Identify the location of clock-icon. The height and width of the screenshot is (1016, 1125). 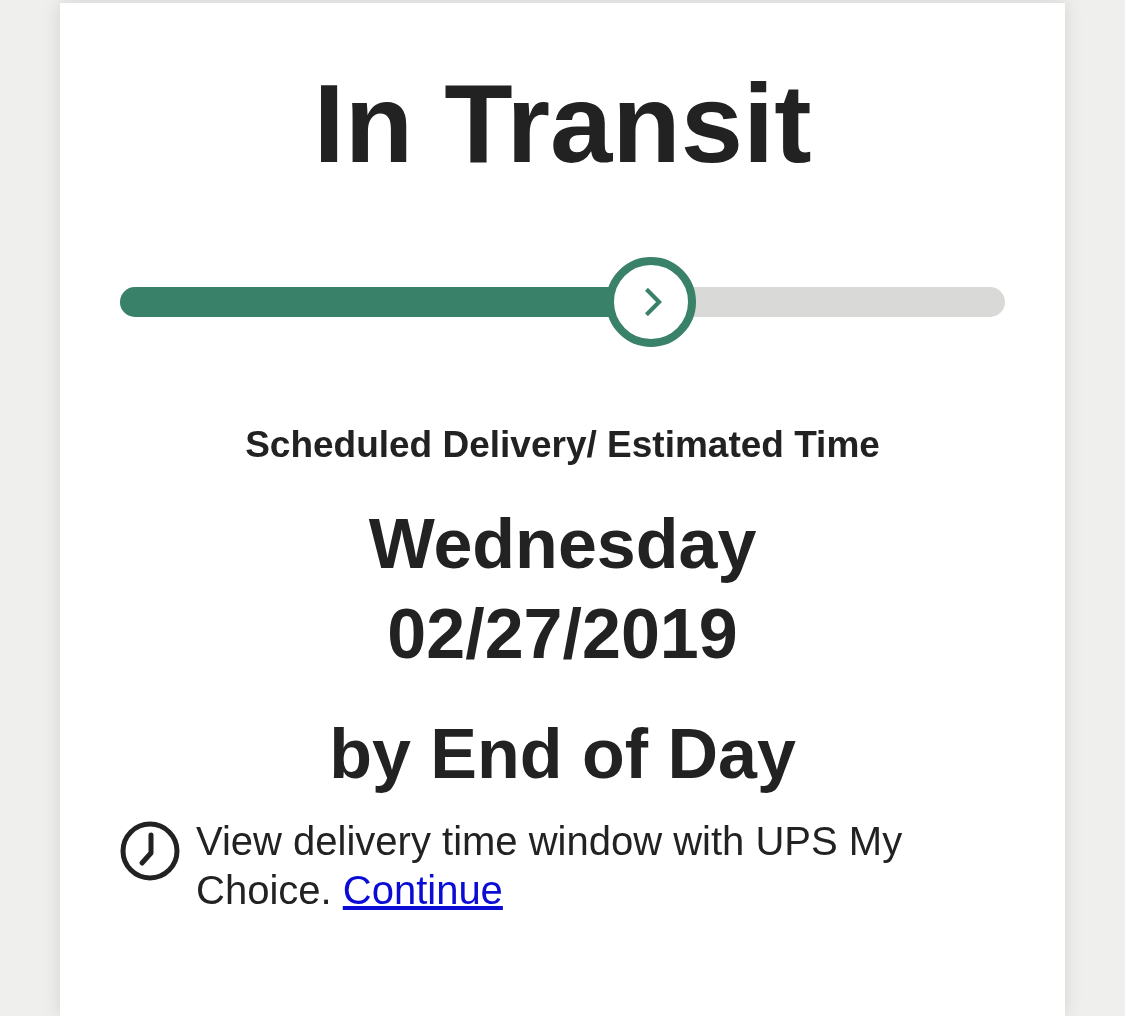
(150, 851).